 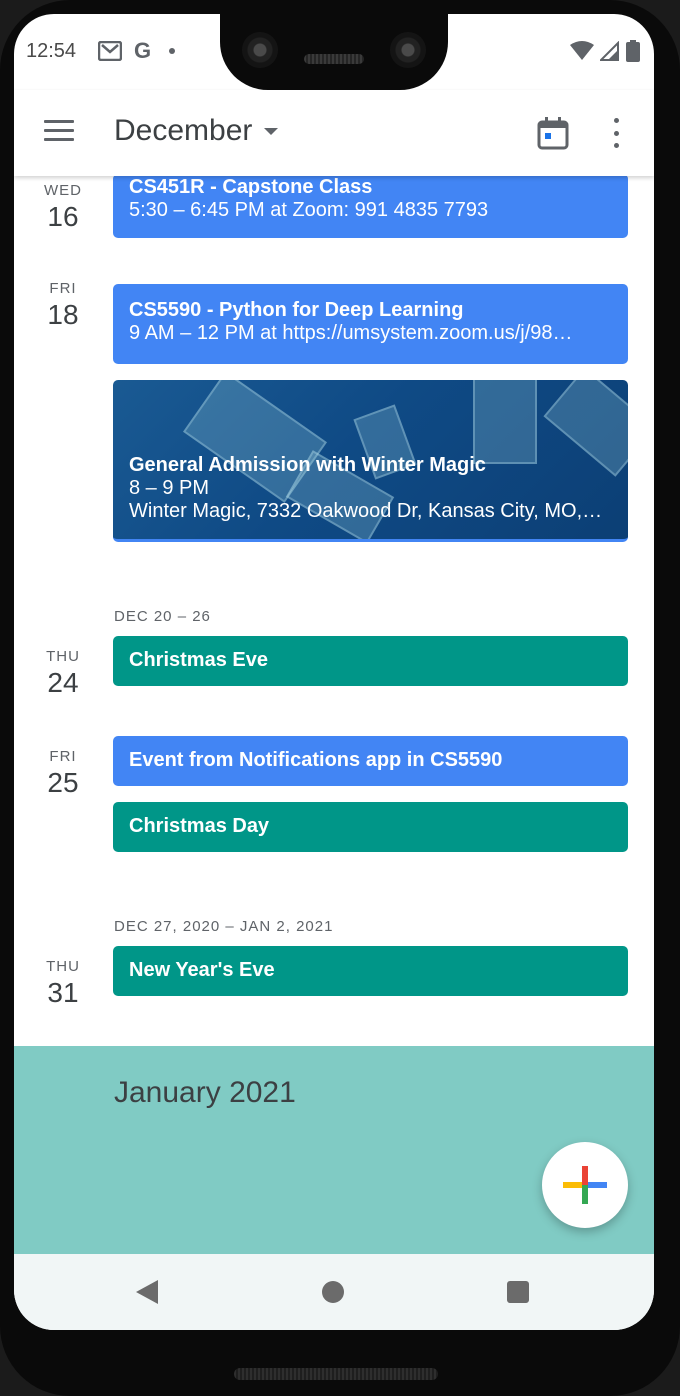 I want to click on create-event-button, so click(x=585, y=1185).